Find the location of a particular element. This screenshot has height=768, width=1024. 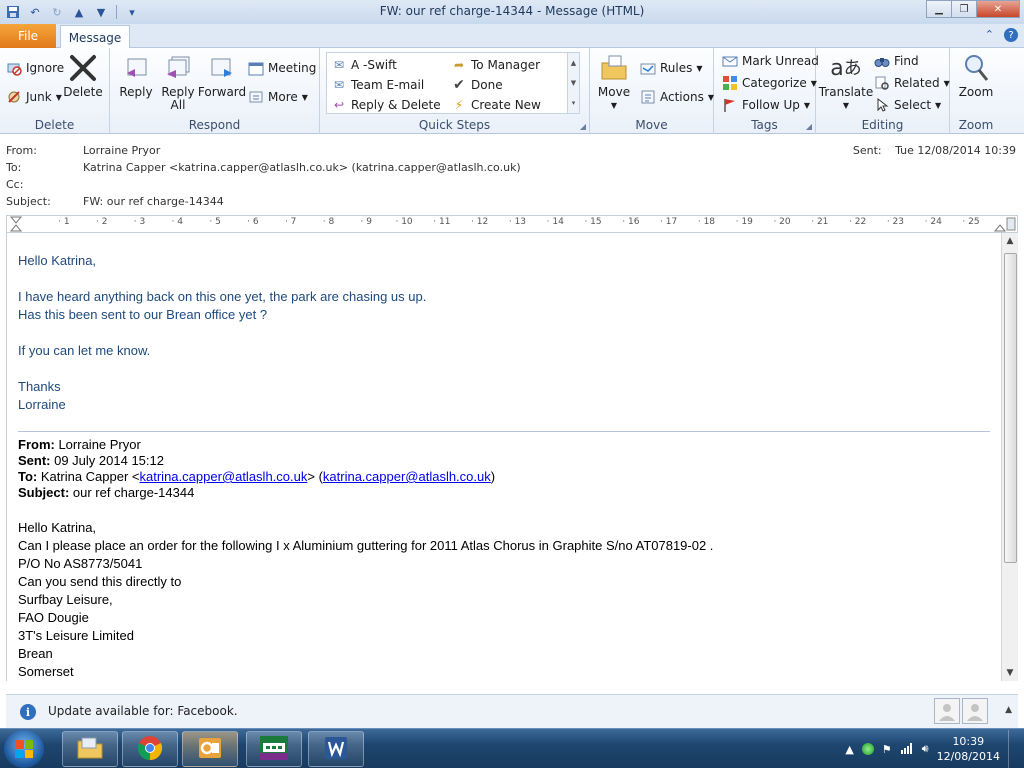

scroll-up-arrow-icon: ▲ is located at coordinates (1010, 241).